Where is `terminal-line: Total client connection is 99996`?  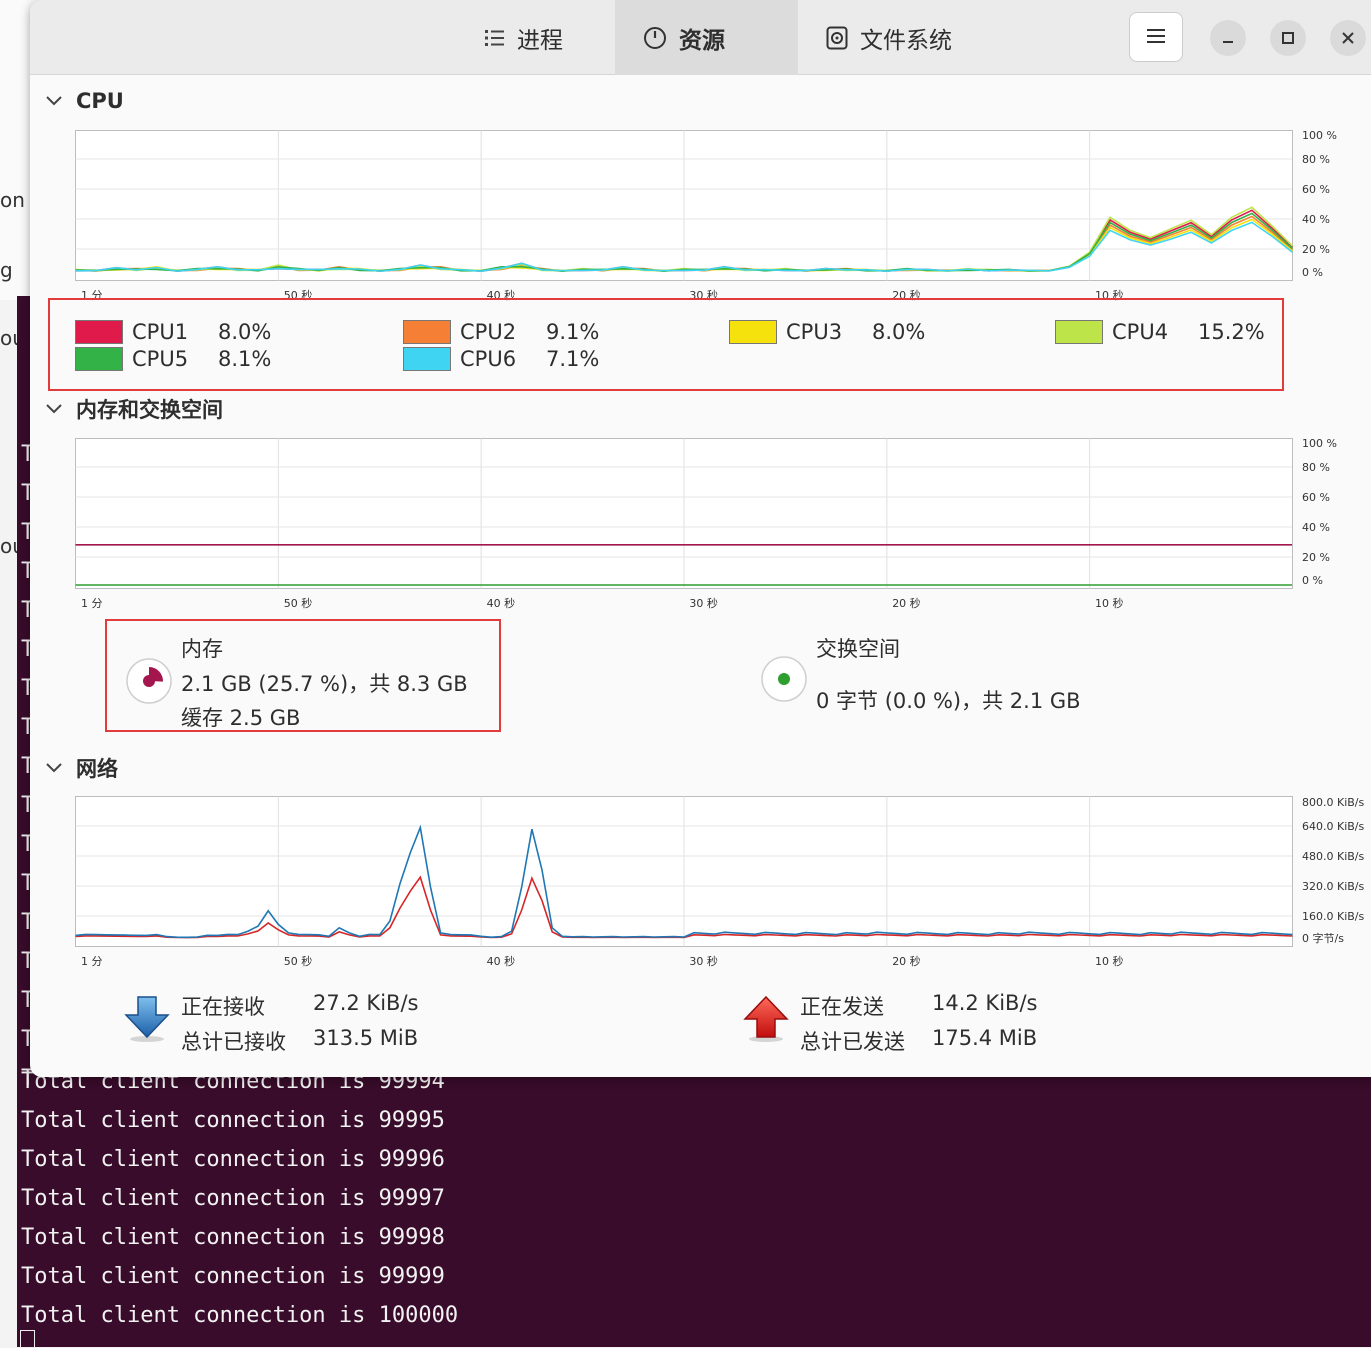 terminal-line: Total client connection is 99996 is located at coordinates (233, 1159).